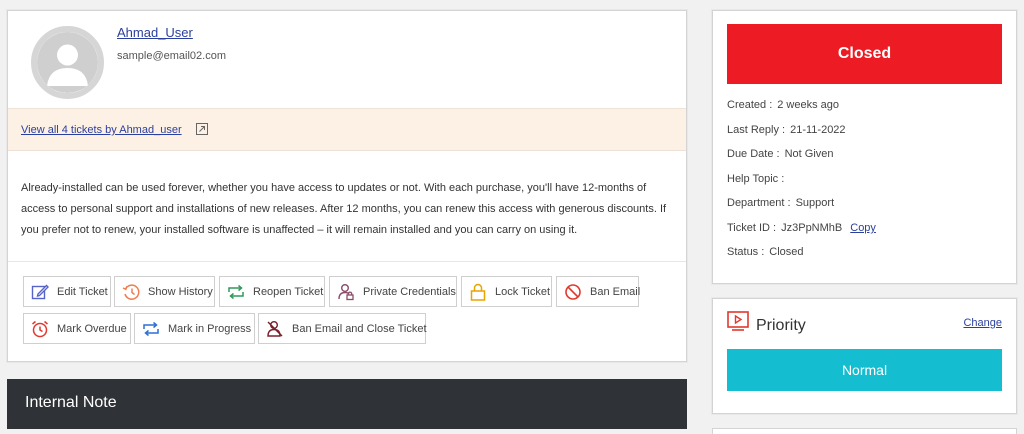 This screenshot has width=1024, height=434. I want to click on priority-icon, so click(738, 321).